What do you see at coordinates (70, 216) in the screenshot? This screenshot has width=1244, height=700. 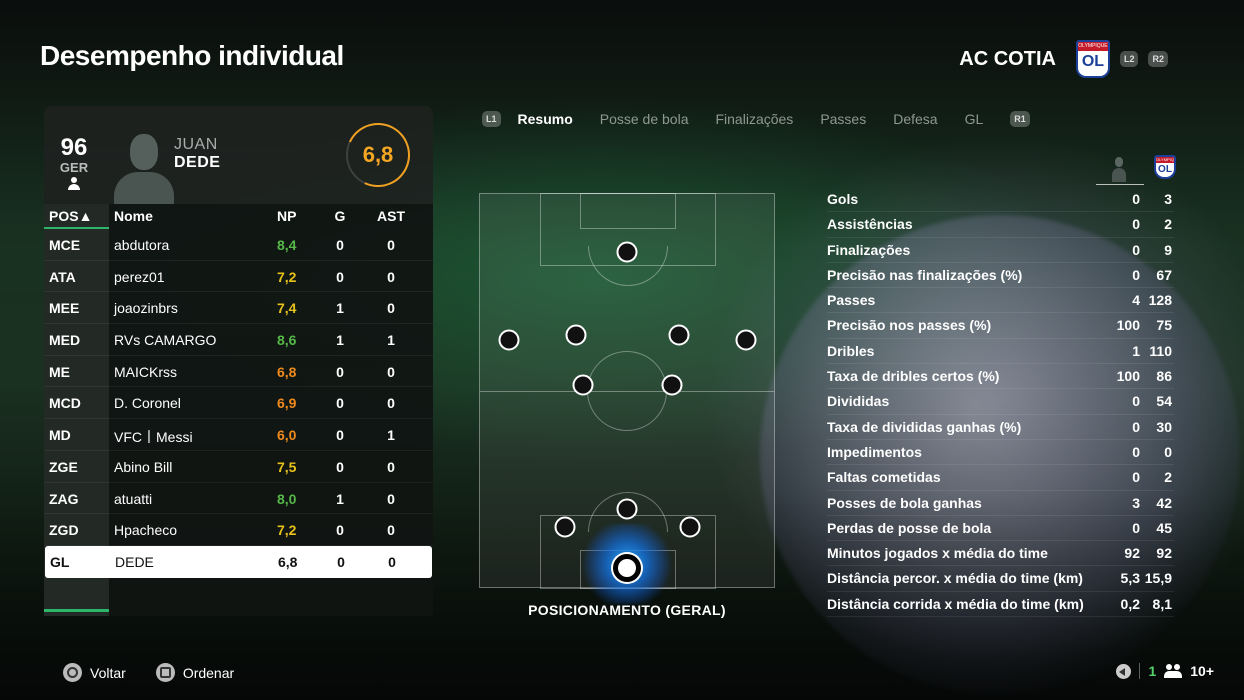 I see `header-pos: POS▲` at bounding box center [70, 216].